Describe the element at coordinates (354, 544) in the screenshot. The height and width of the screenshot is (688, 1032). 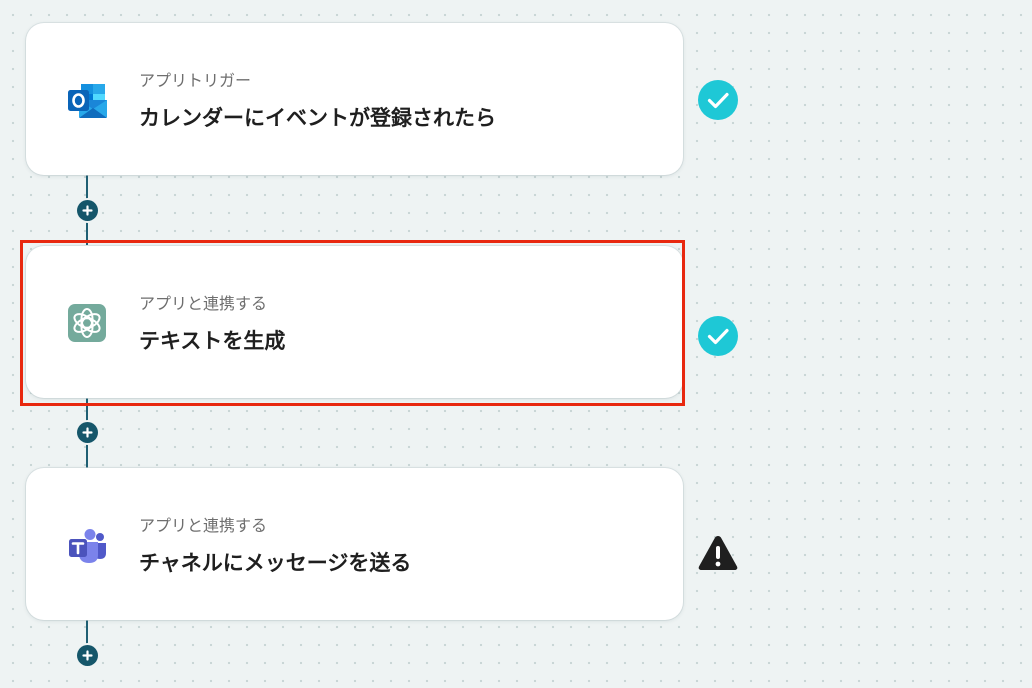
I see `flow-step-card-send-message: アプリと連携する チャネルにメッセージを送る` at that location.